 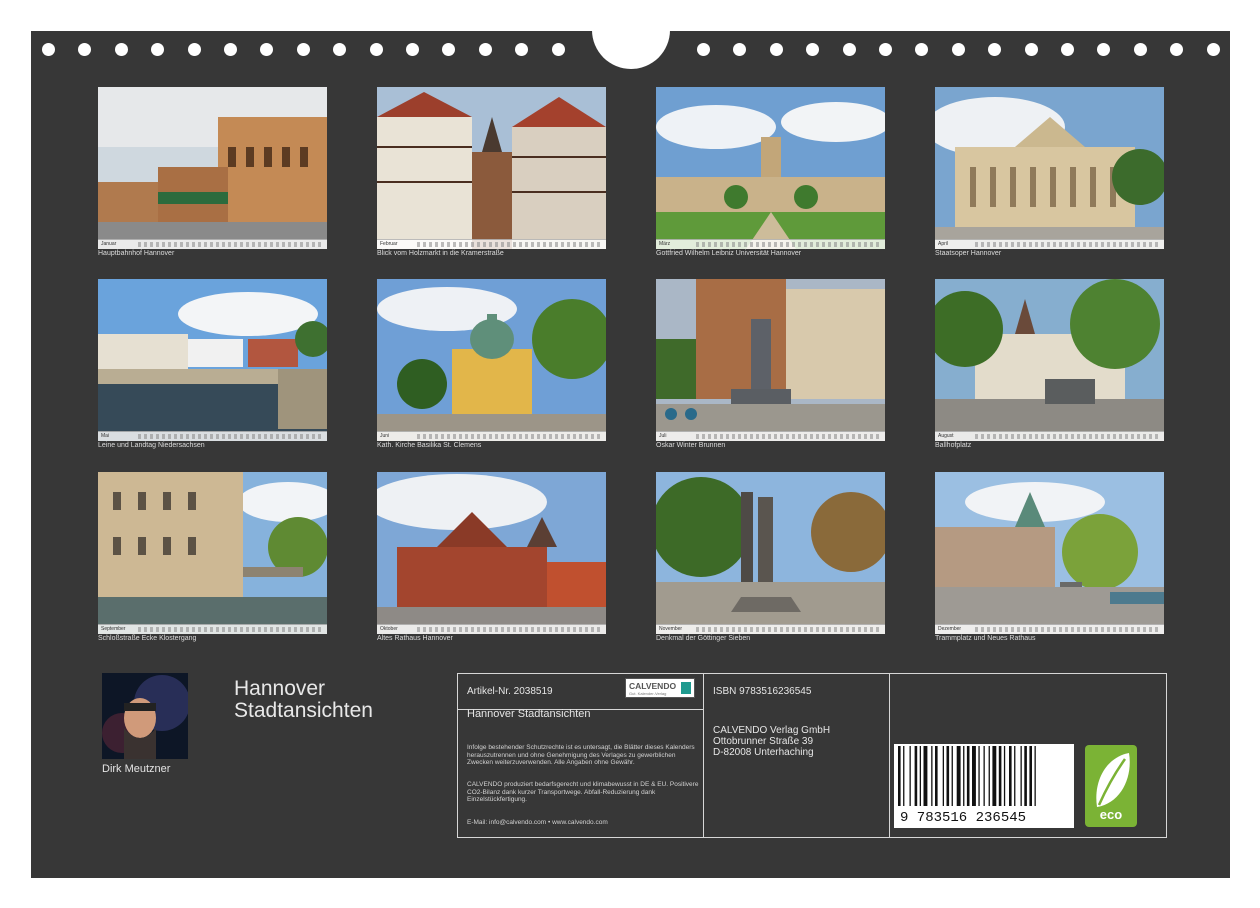 I want to click on calvendo-logo: CALVENDO Gut. Kalender-Verlag, so click(x=660, y=688).